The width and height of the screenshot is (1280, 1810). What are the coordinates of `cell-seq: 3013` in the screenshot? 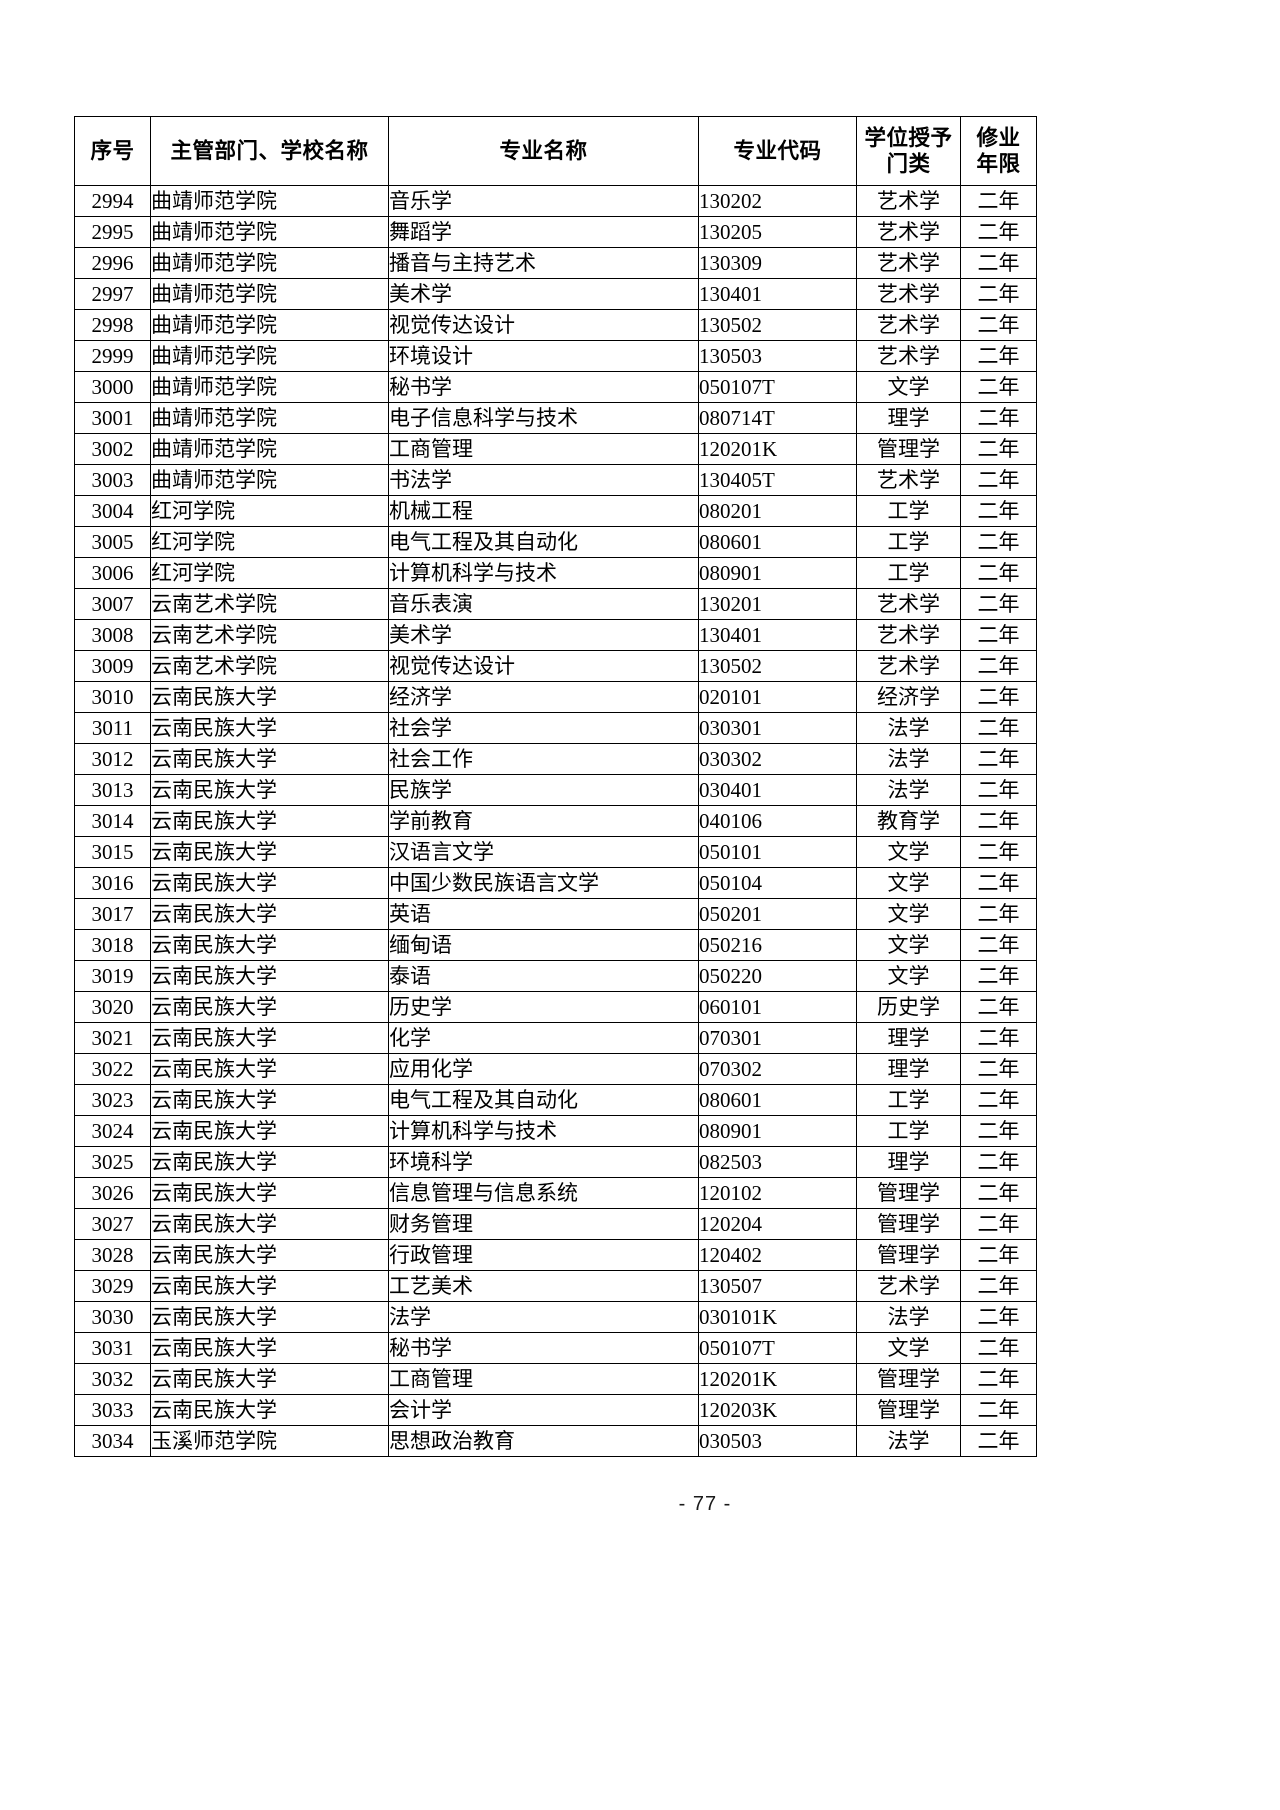 It's located at (112, 790).